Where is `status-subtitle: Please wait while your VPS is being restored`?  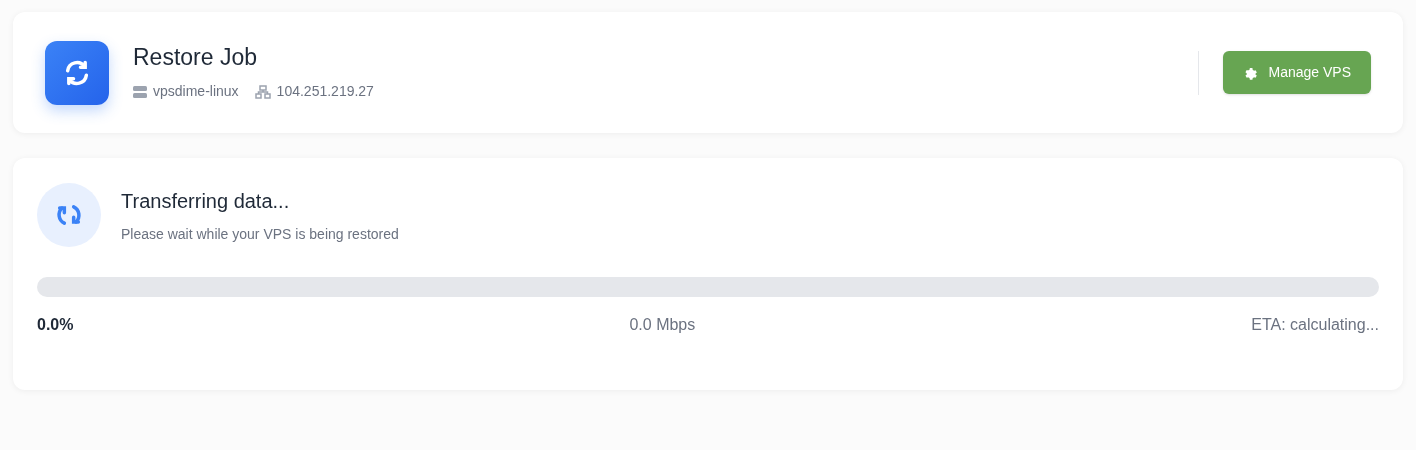
status-subtitle: Please wait while your VPS is being restored is located at coordinates (260, 234).